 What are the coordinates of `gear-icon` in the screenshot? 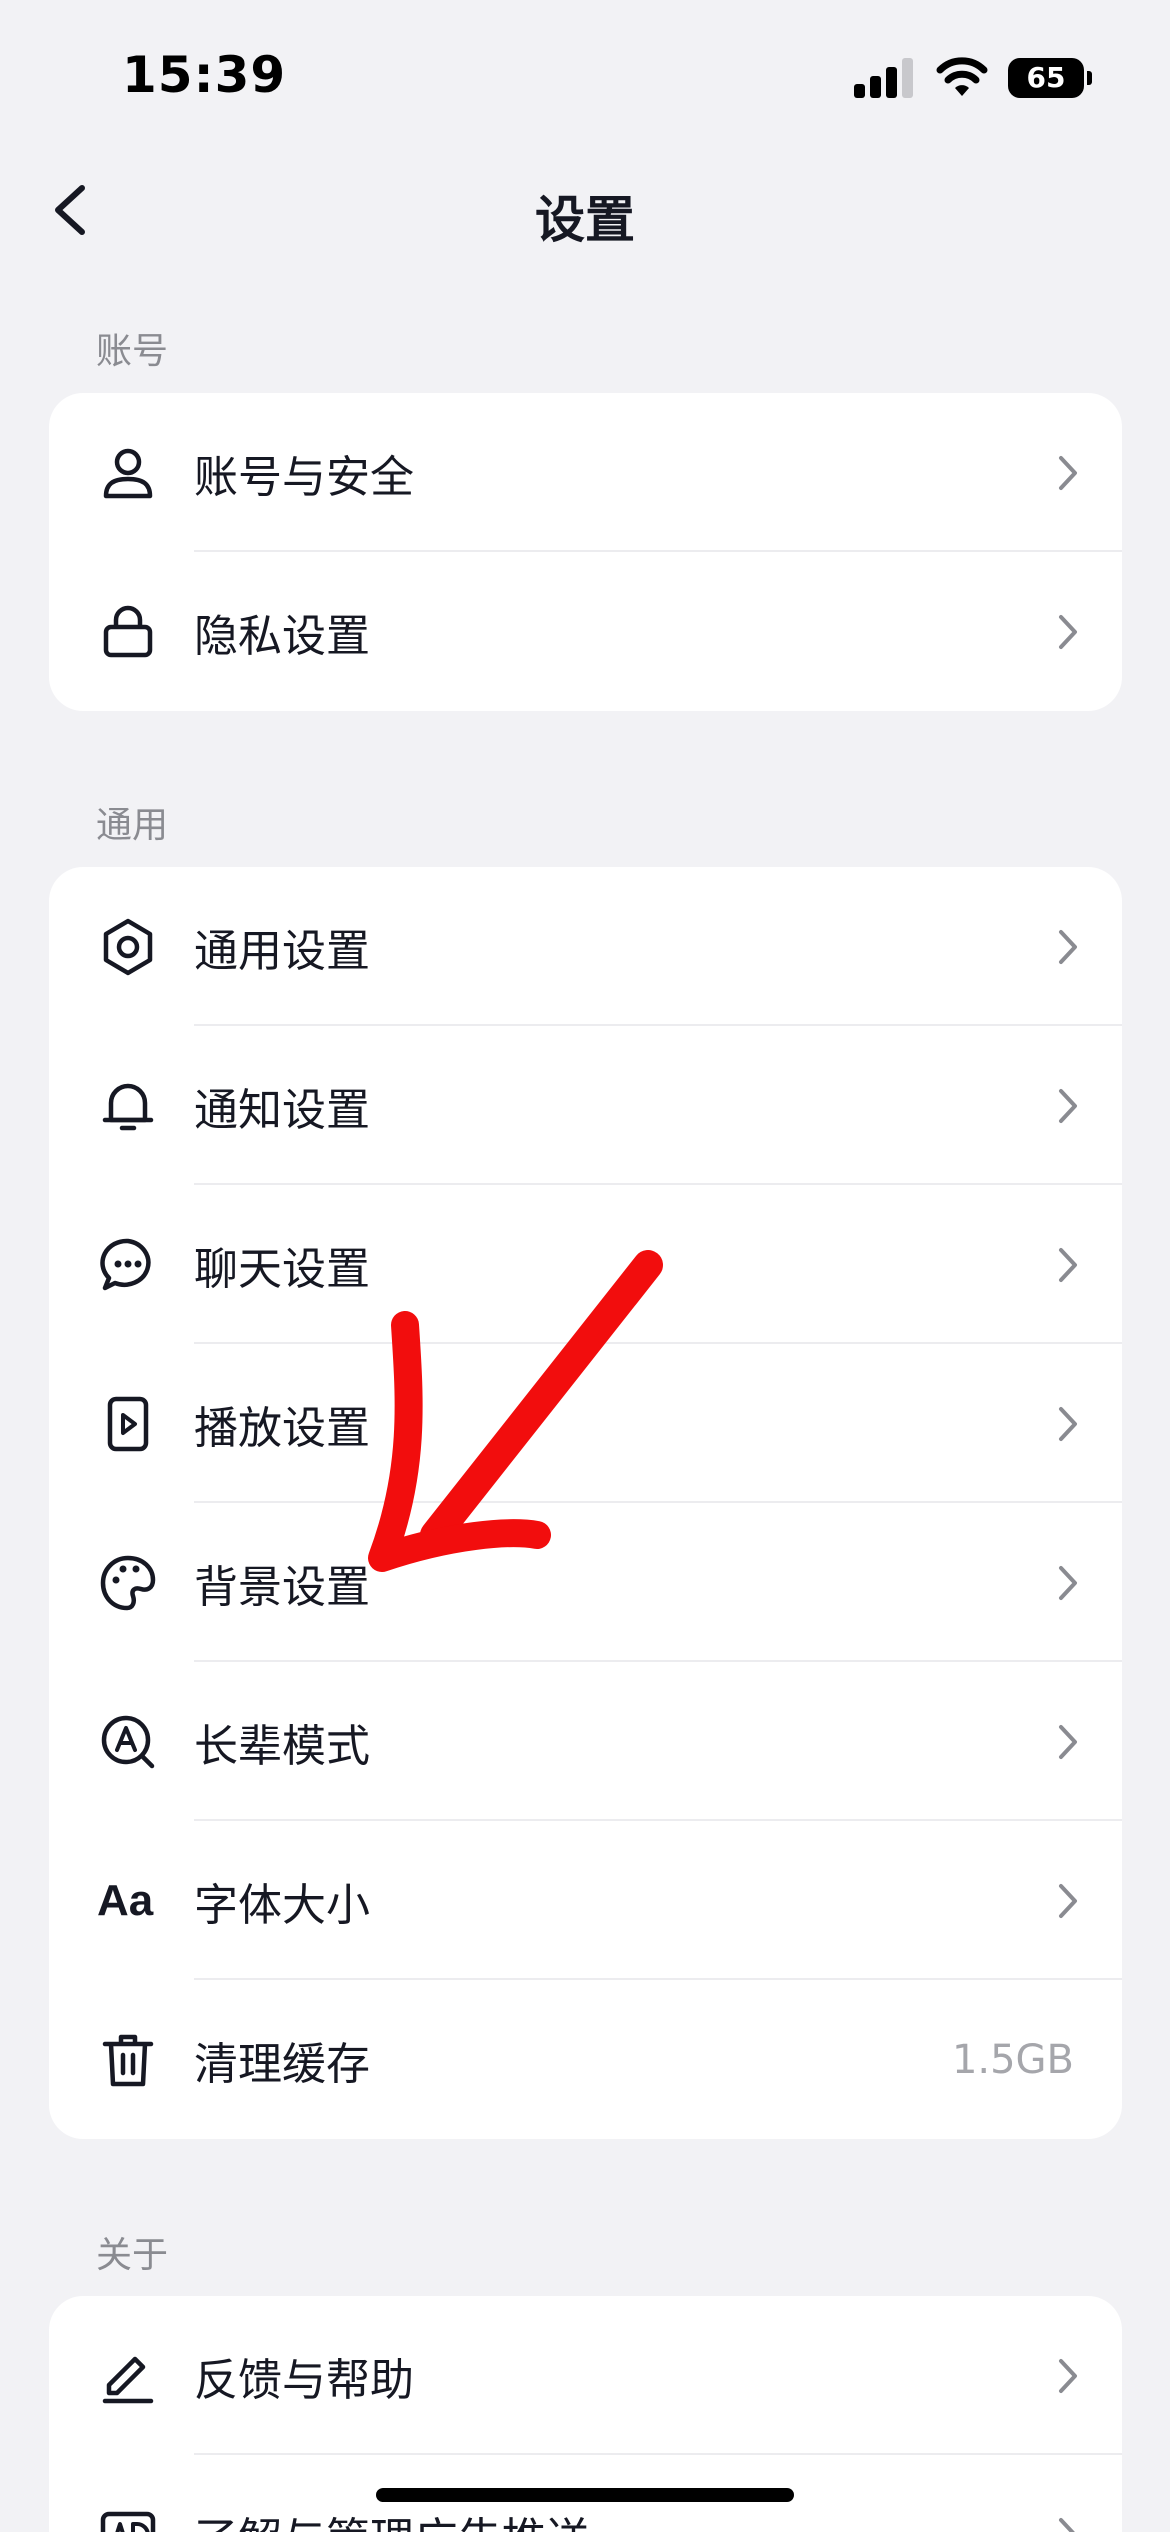 It's located at (128, 947).